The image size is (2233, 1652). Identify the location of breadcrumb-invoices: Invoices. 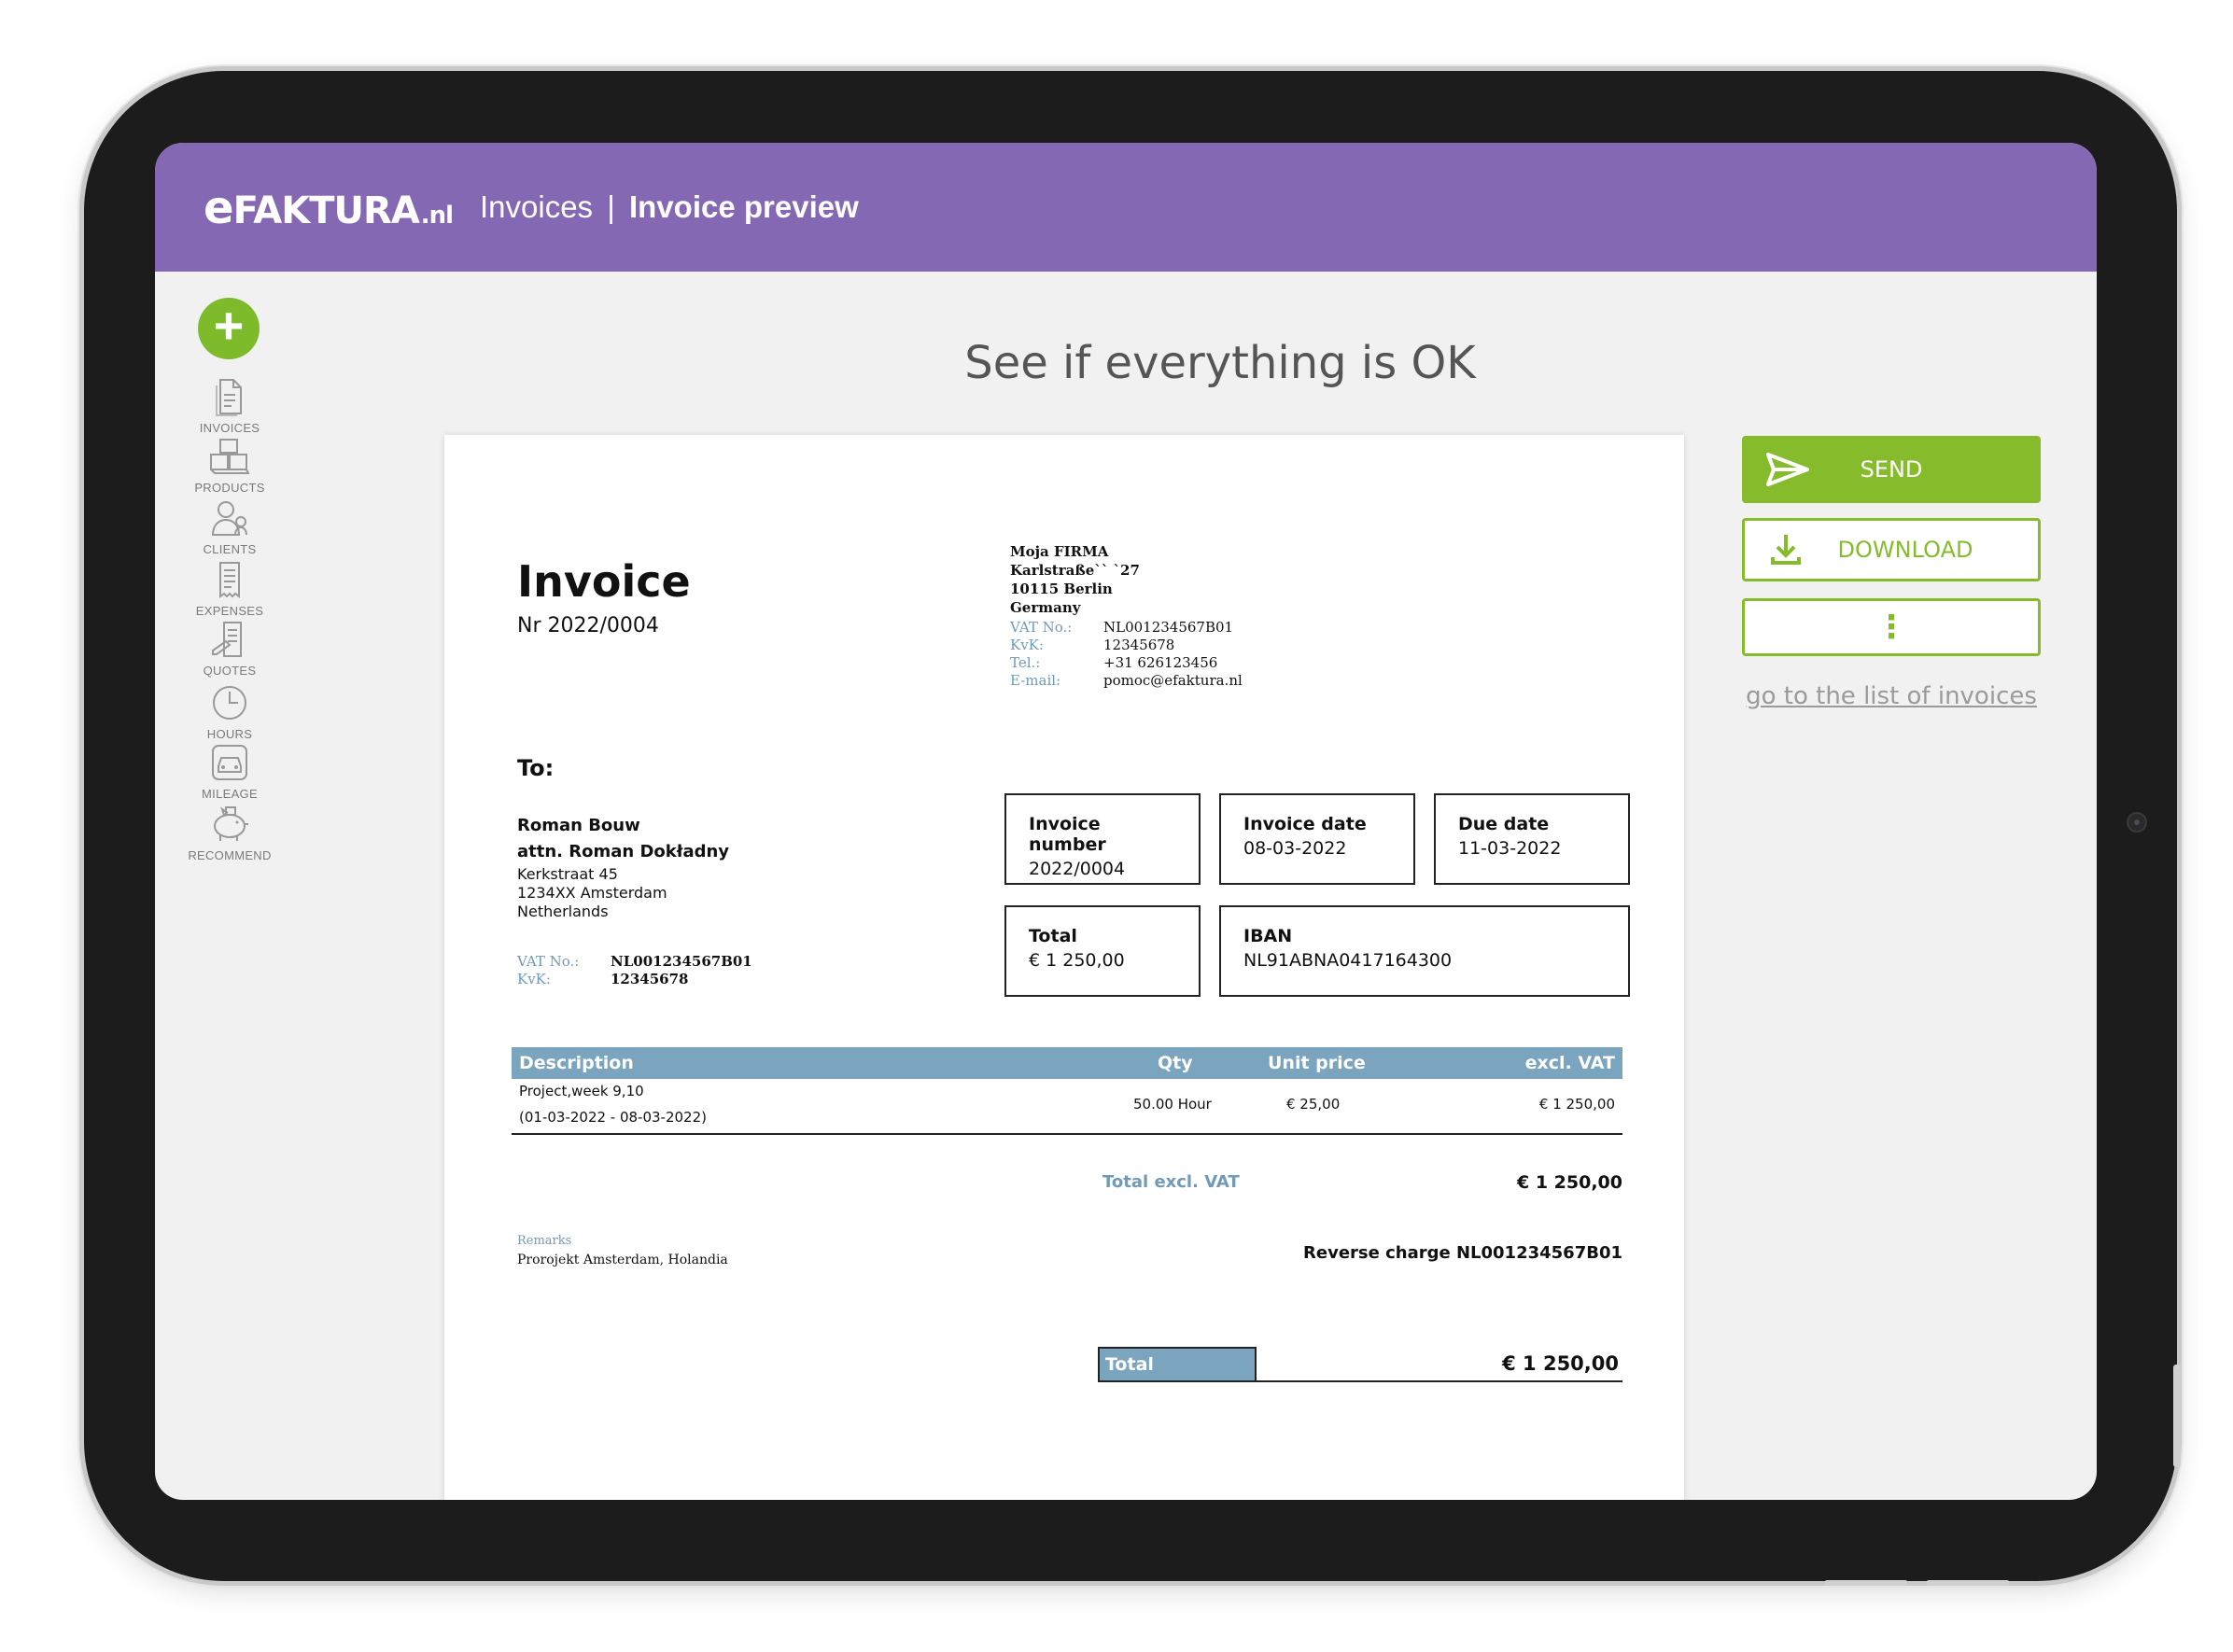
(536, 206).